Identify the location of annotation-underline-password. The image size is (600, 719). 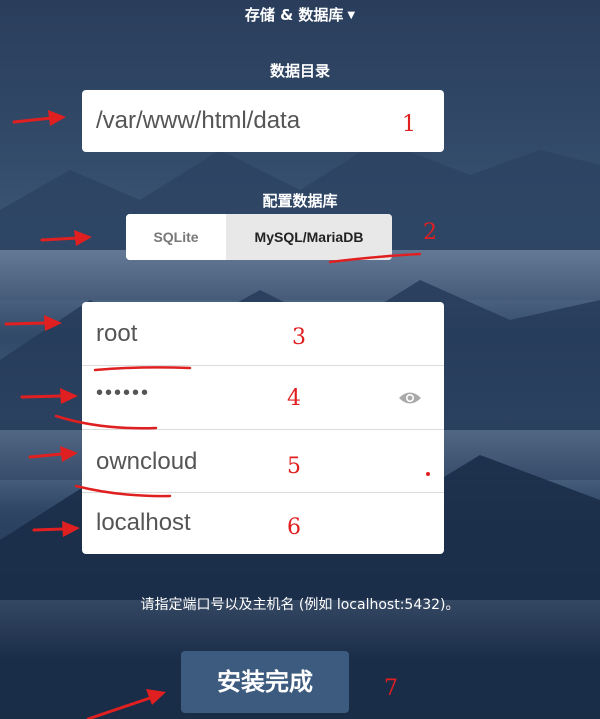
(106, 422).